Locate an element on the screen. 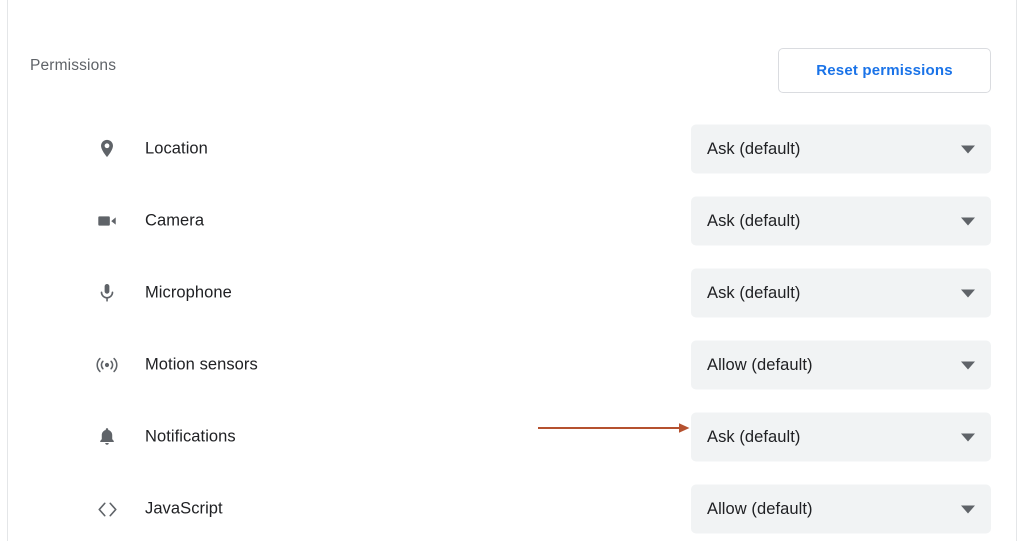 The image size is (1024, 545). permission-row: Microphone Ask (default) is located at coordinates (508, 293).